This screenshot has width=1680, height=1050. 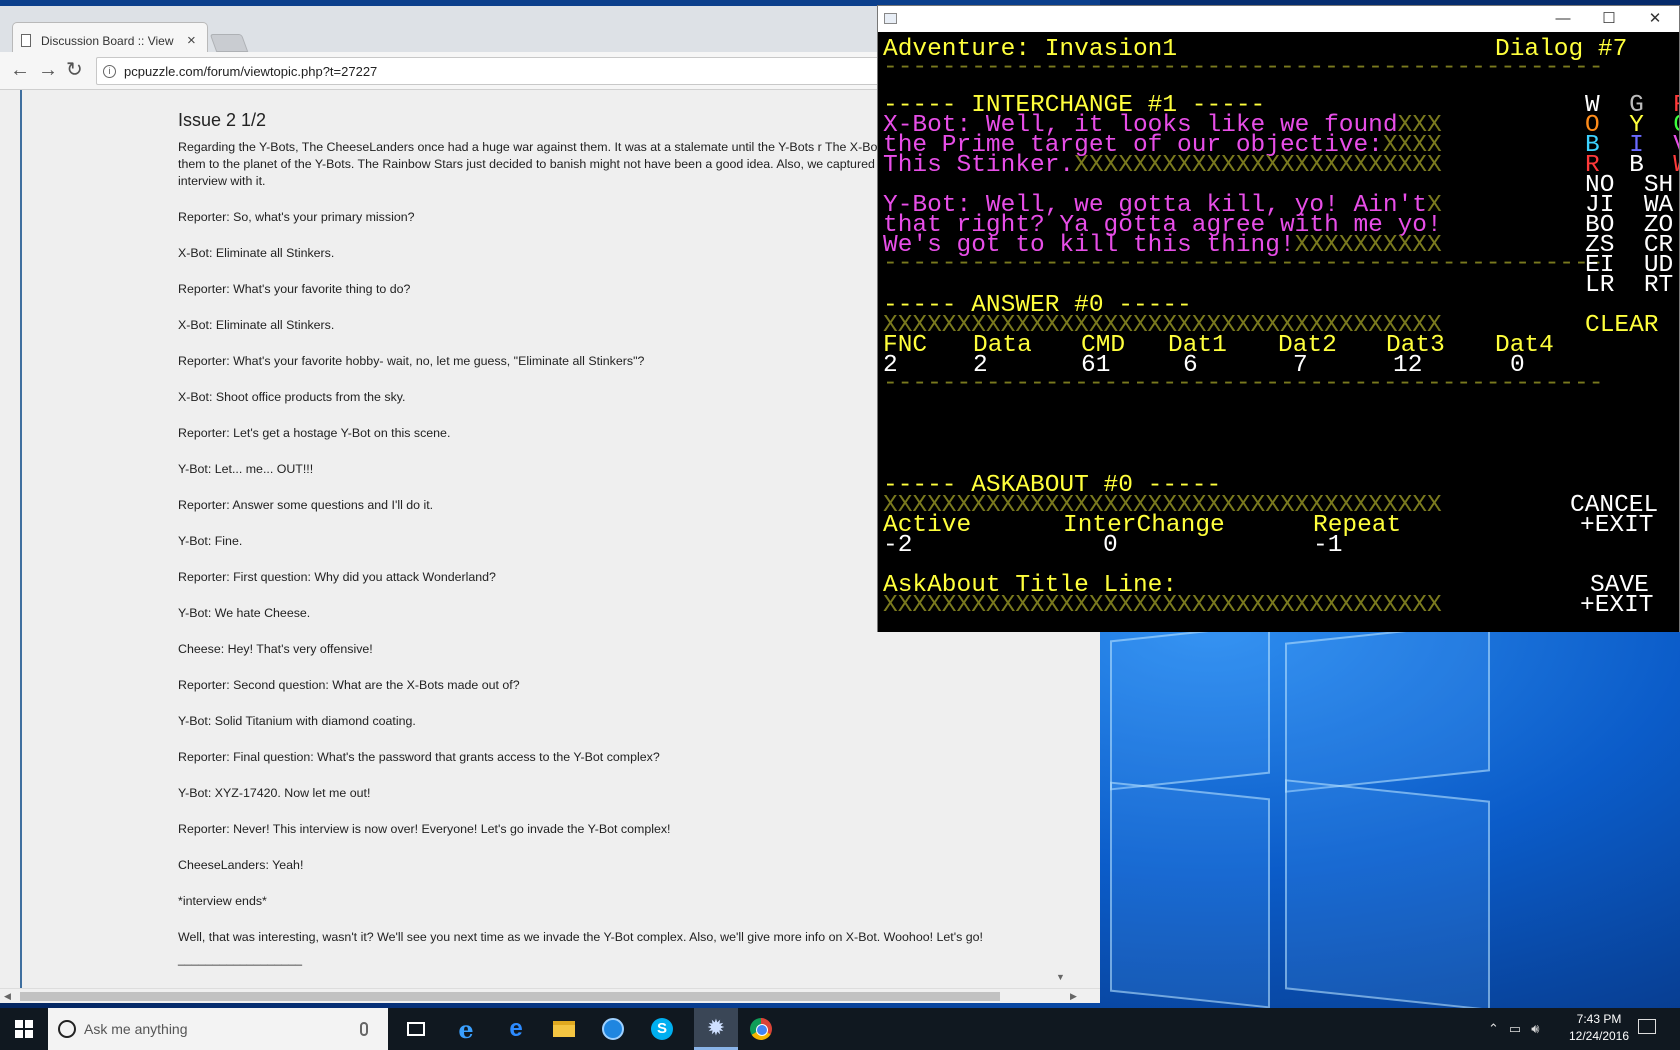 I want to click on windows-logo-icon, so click(x=24, y=1029).